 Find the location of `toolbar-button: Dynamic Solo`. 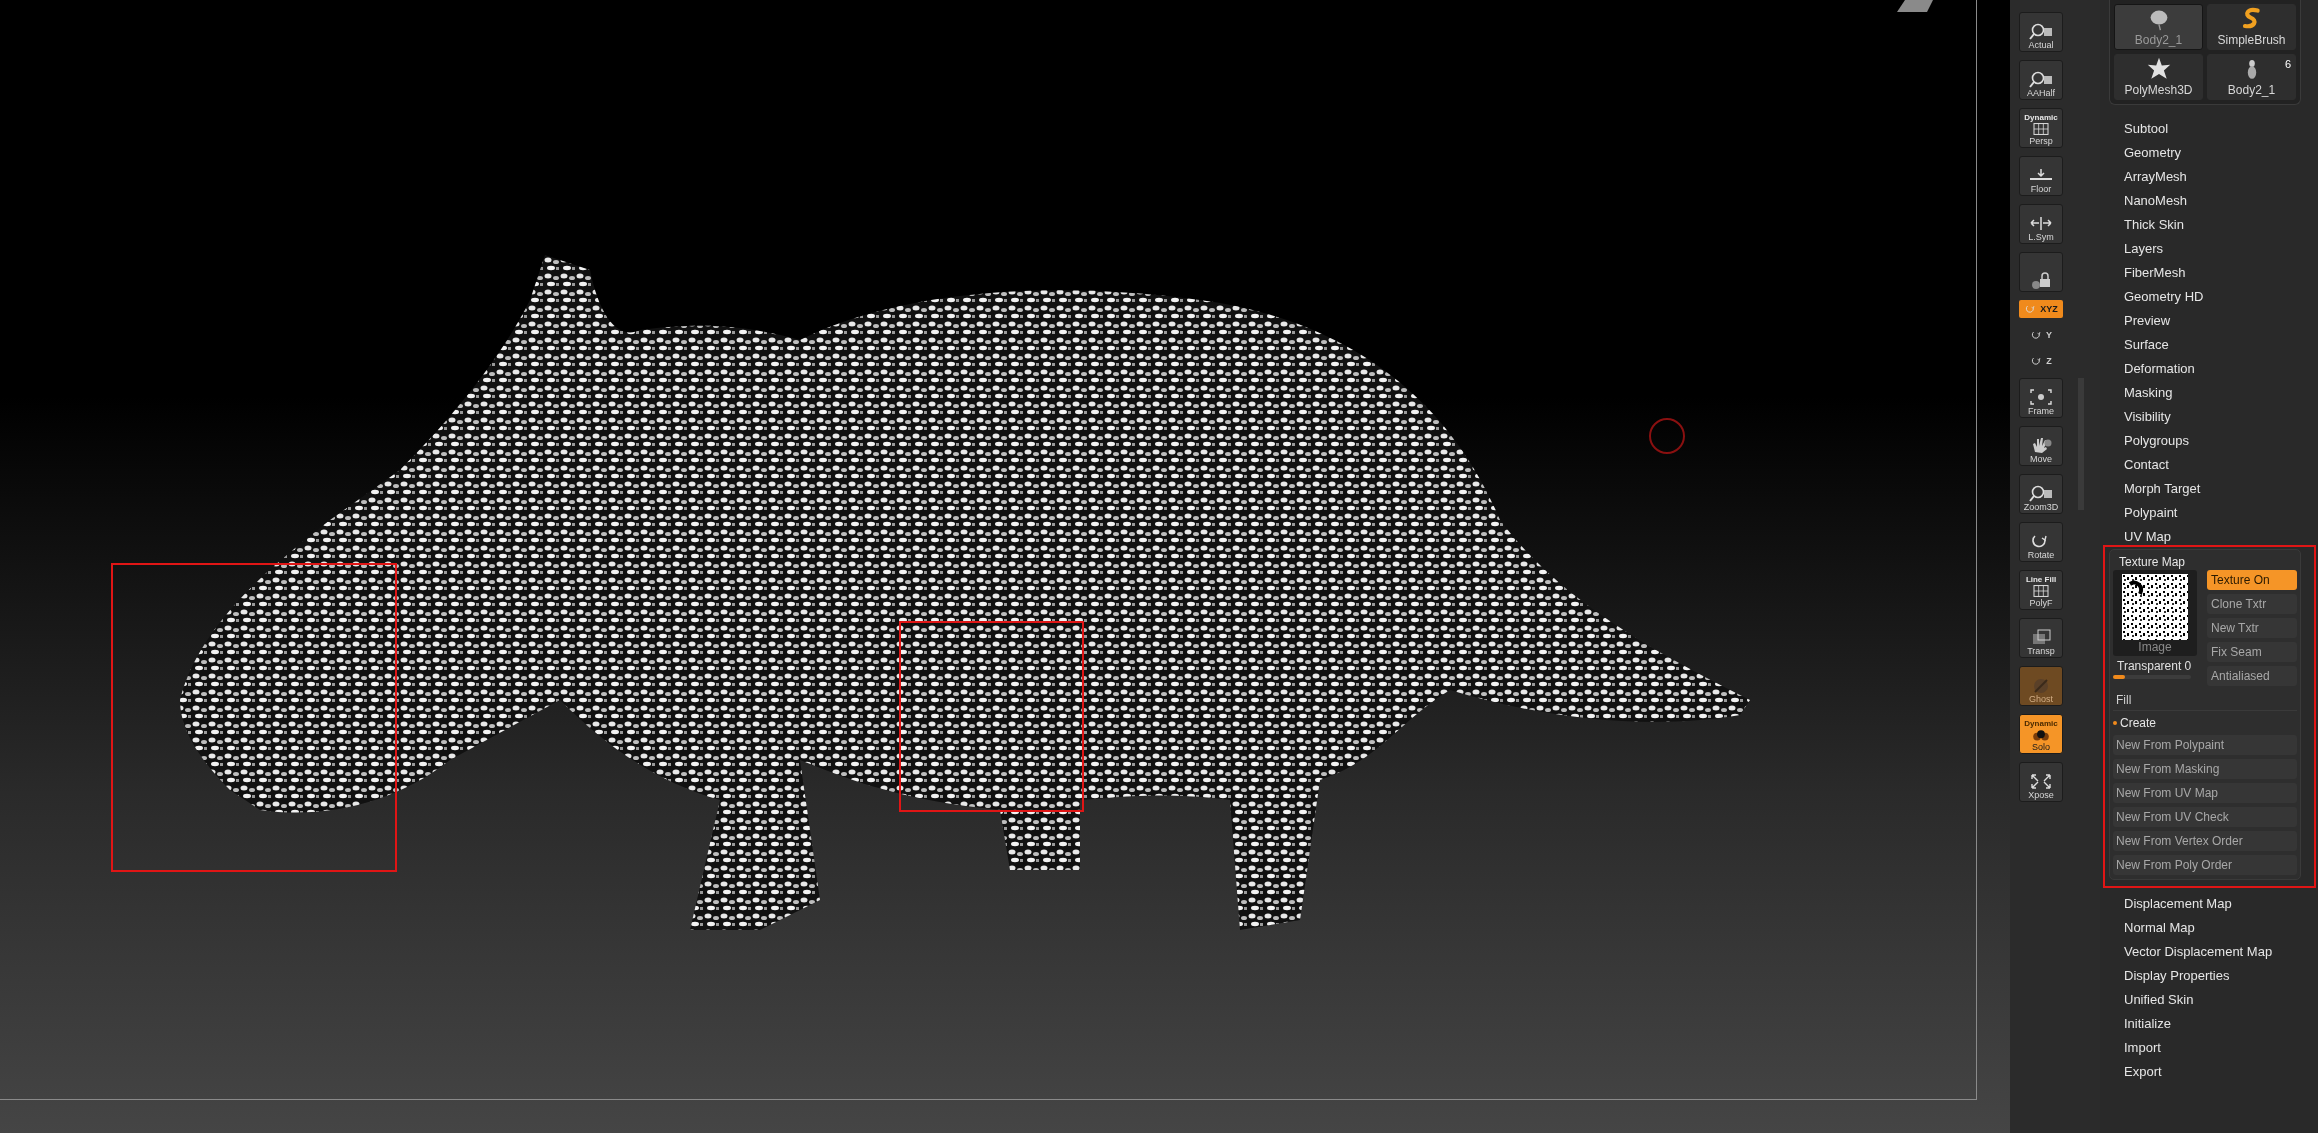

toolbar-button: Dynamic Solo is located at coordinates (2041, 734).